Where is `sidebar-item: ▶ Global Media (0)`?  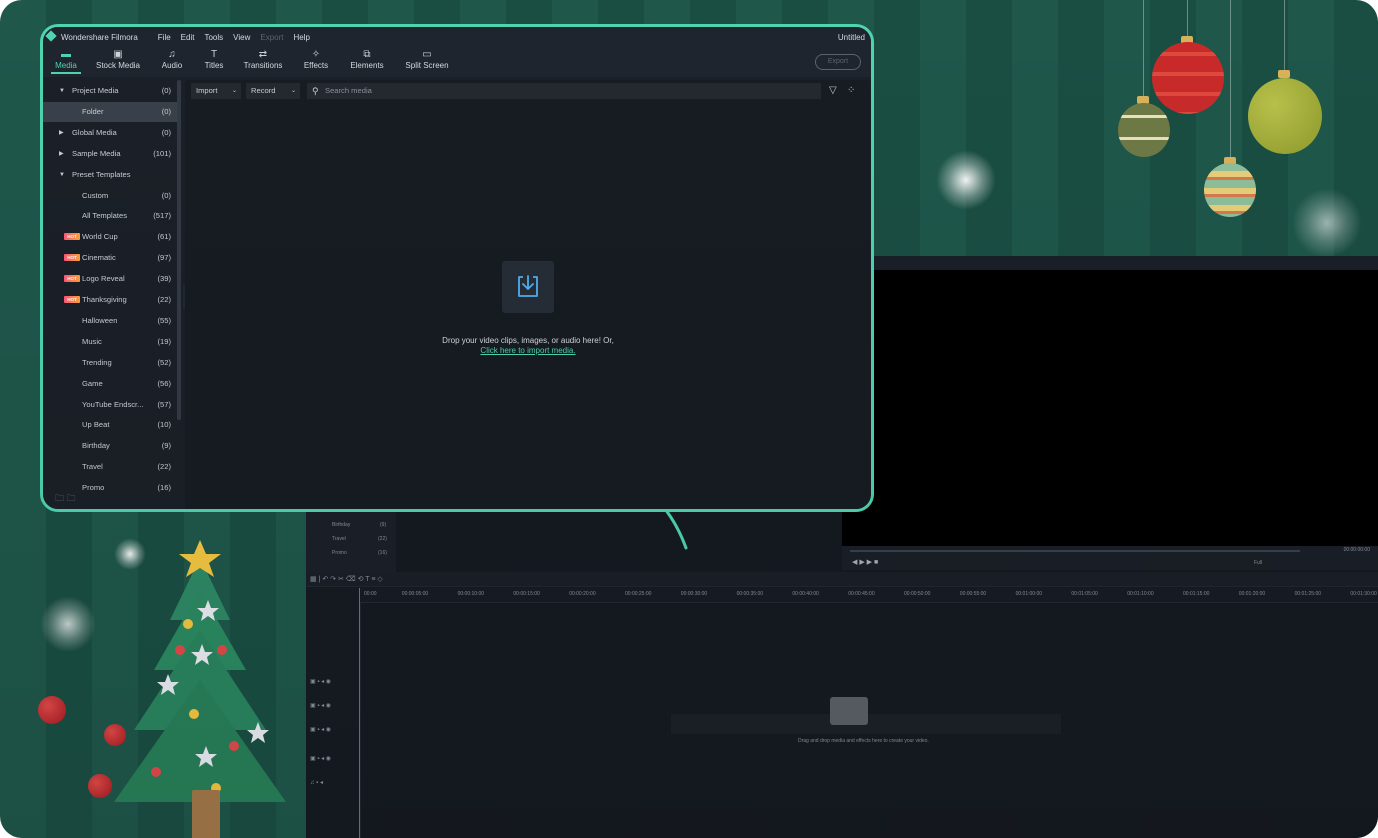 sidebar-item: ▶ Global Media (0) is located at coordinates (110, 133).